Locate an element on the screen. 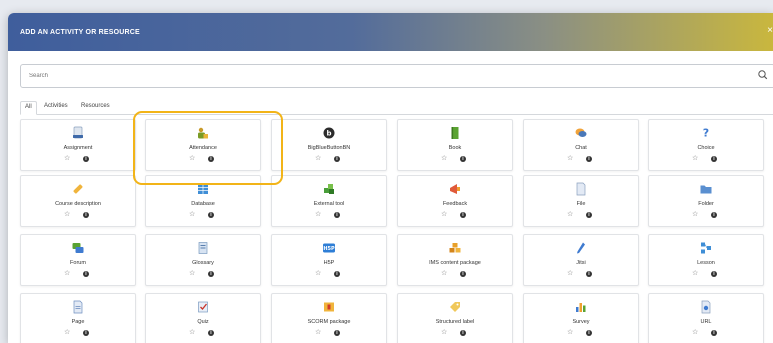 Image resolution: width=773 pixels, height=343 pixels. activity-label: Assignment is located at coordinates (78, 148).